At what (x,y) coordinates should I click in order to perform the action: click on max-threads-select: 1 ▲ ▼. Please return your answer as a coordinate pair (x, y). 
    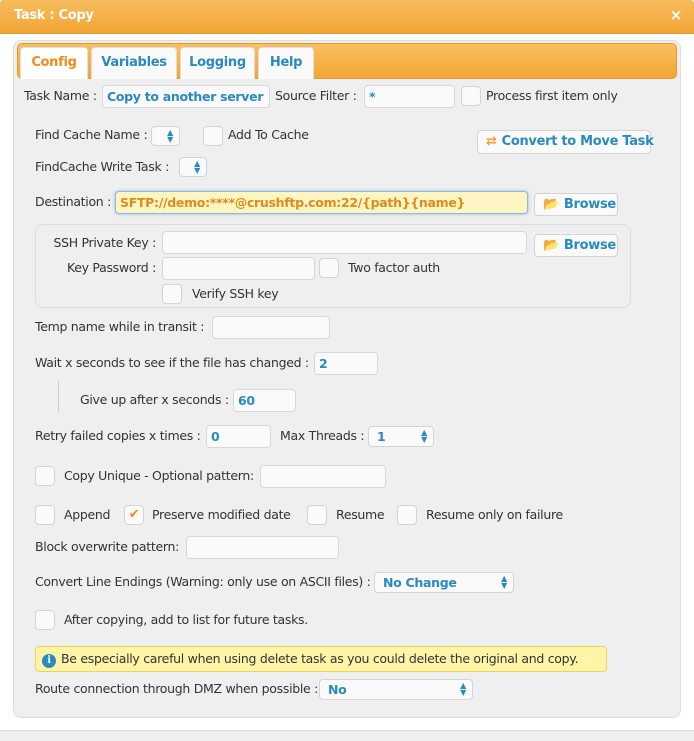
    Looking at the image, I should click on (401, 436).